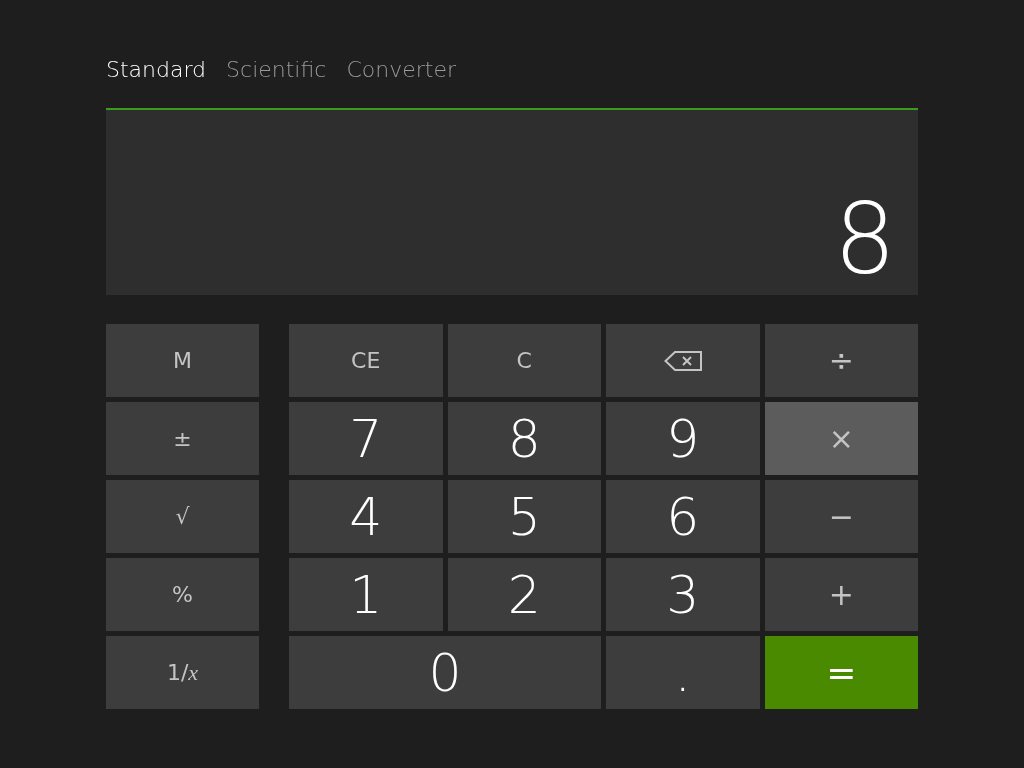 Image resolution: width=1024 pixels, height=768 pixels. Describe the element at coordinates (156, 70) in the screenshot. I see `mode-tab: Standard` at that location.